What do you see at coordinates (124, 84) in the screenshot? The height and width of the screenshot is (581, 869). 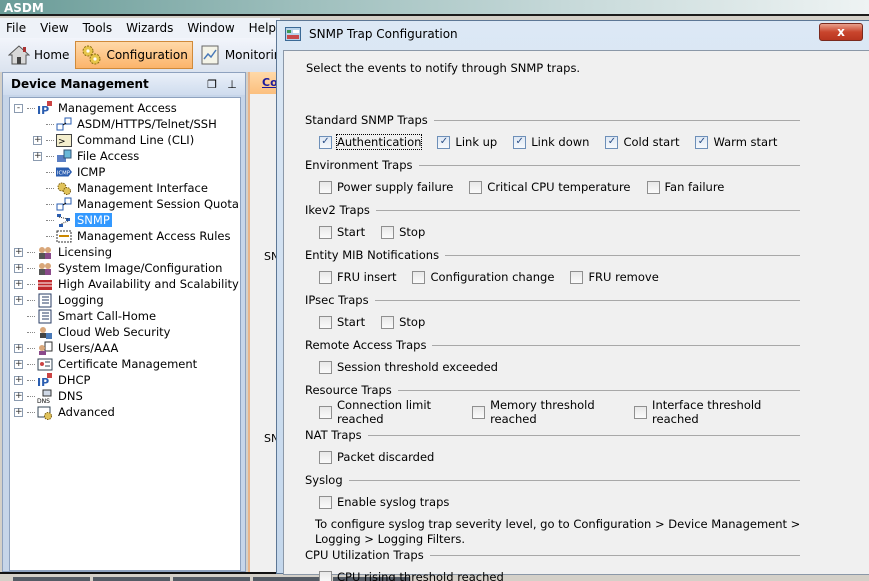 I see `panel-header: Device Management ❐ ⊥` at bounding box center [124, 84].